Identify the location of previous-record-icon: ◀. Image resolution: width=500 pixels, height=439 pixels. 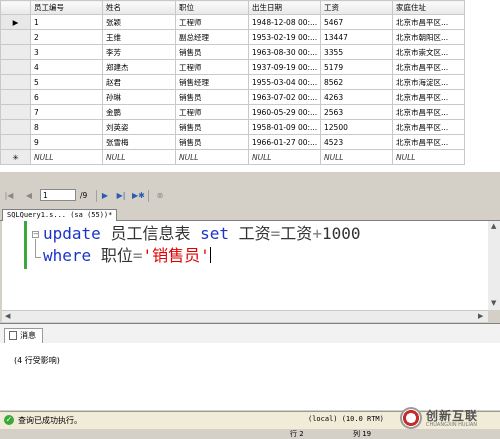
(29, 196).